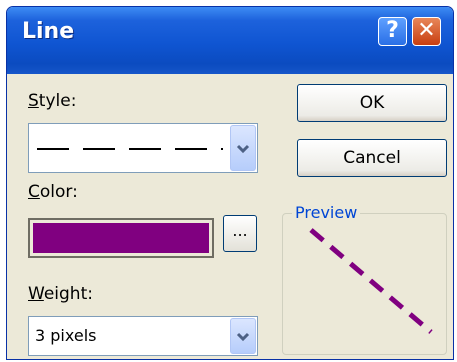  I want to click on preview-group, so click(364, 284).